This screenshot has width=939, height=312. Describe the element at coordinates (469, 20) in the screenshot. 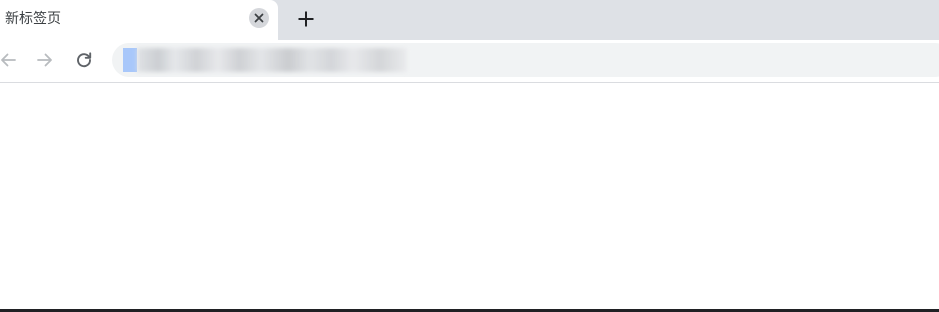

I see `tab-strip: 新标签页` at that location.